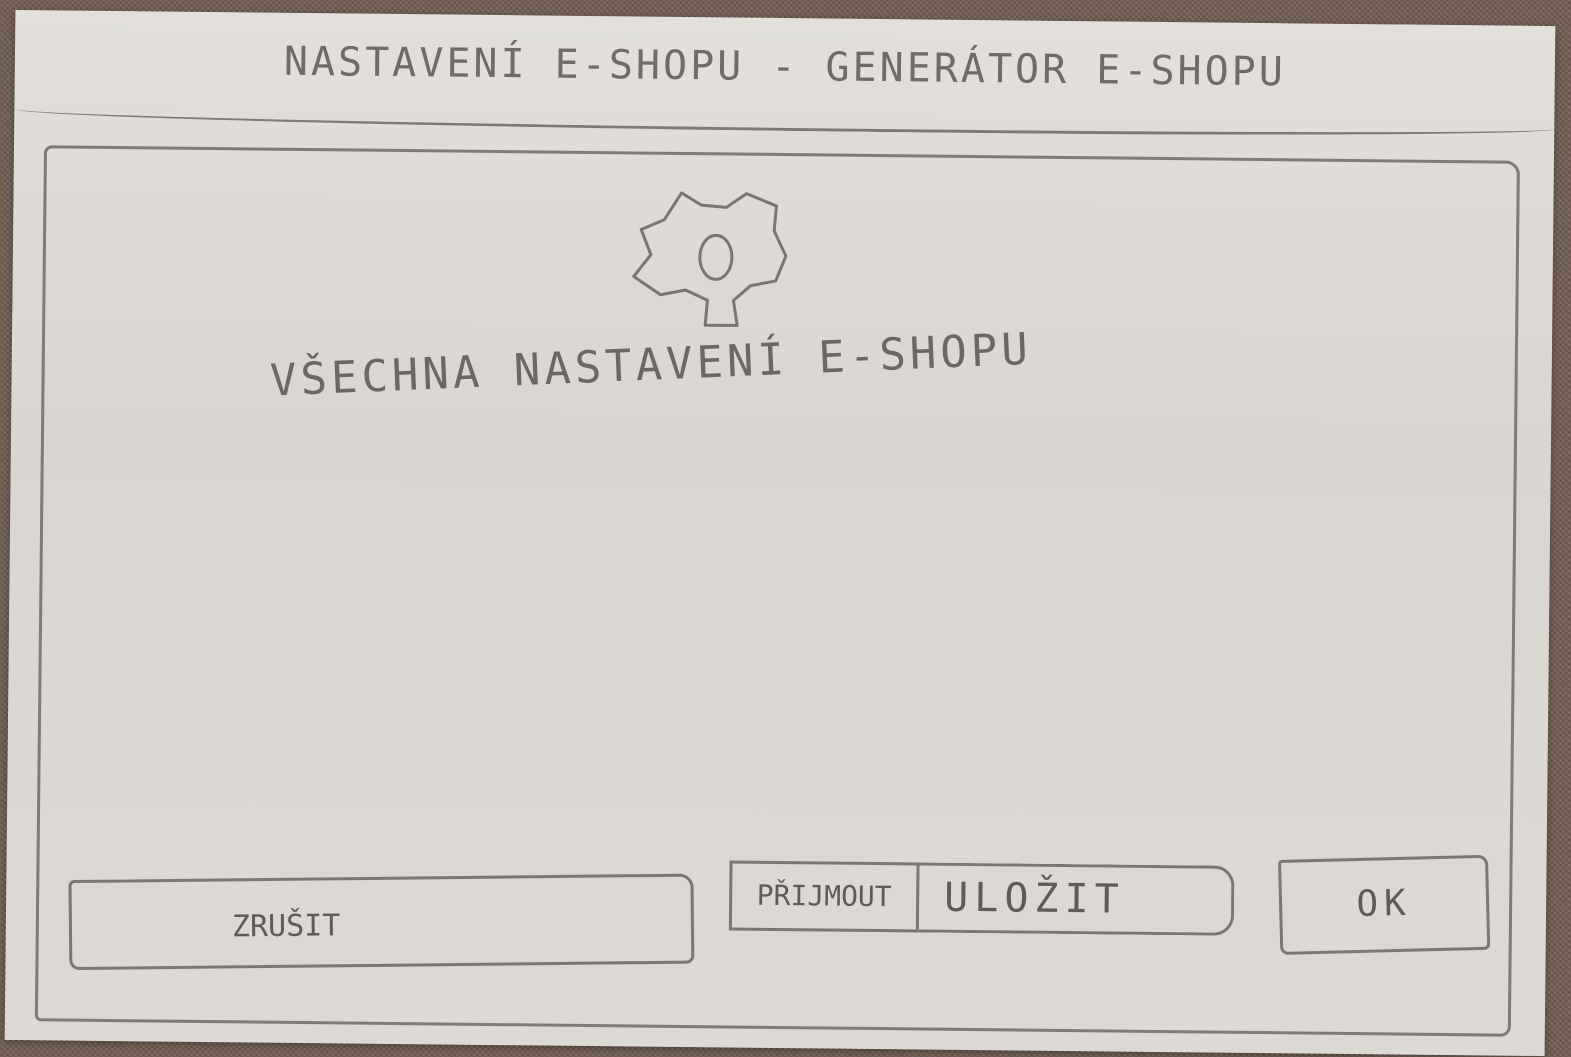  I want to click on gear-icon, so click(710, 259).